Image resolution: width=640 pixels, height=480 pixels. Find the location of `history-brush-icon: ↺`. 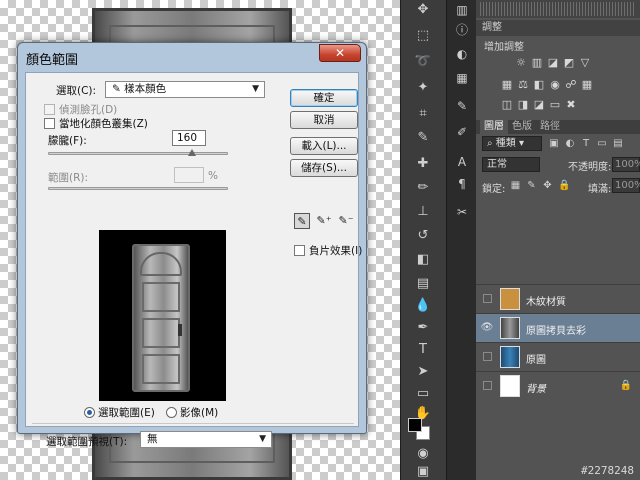

history-brush-icon: ↺ is located at coordinates (423, 236).